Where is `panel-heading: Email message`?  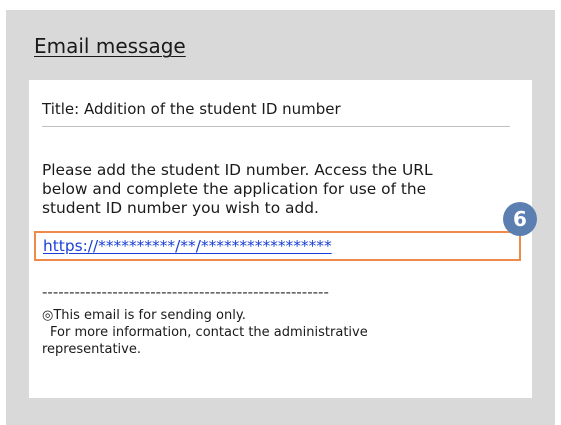
panel-heading: Email message is located at coordinates (110, 46).